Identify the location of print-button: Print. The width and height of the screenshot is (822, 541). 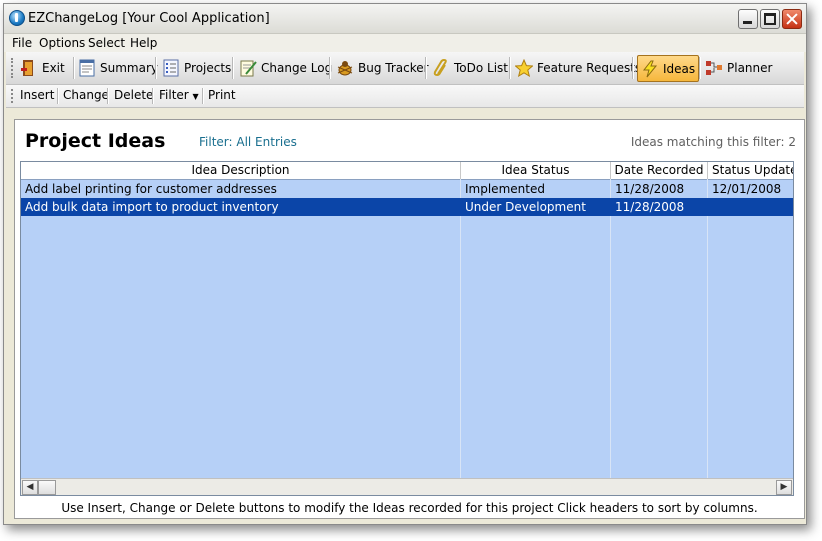
(222, 95).